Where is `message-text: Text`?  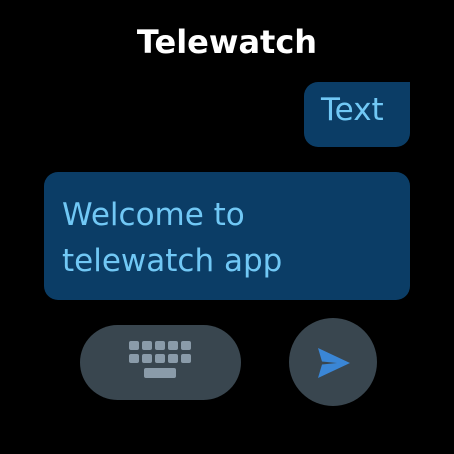 message-text: Text is located at coordinates (352, 110).